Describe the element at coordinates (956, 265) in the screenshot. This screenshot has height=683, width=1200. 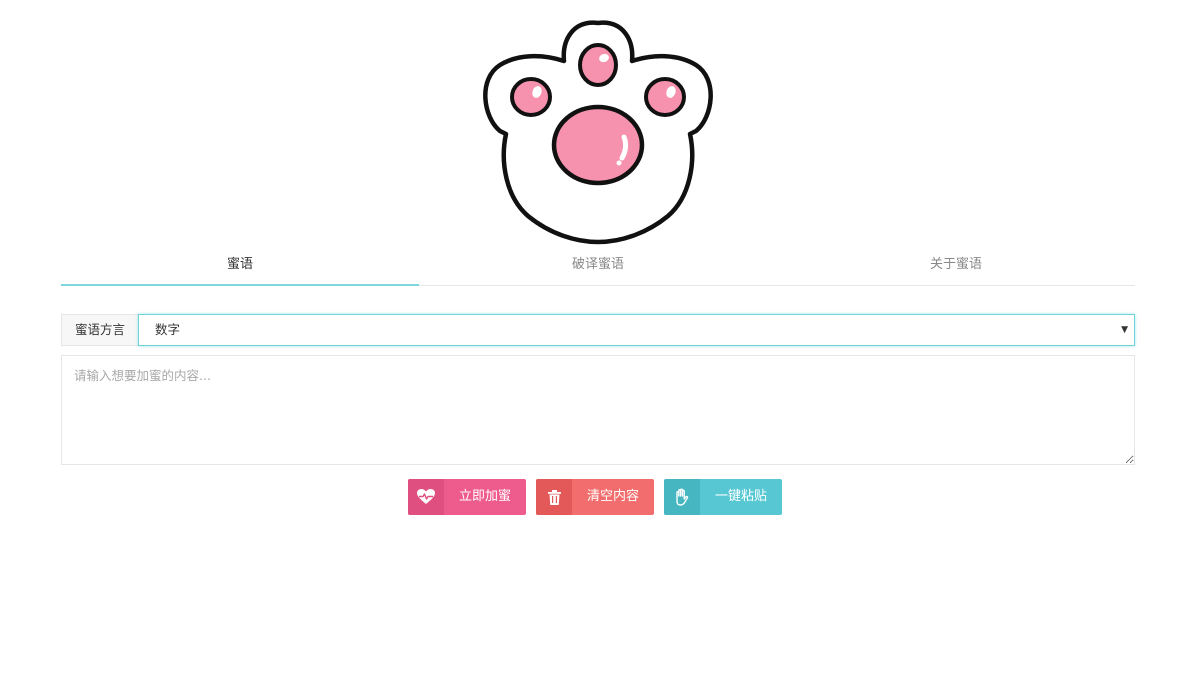
I see `tab-about: 关于蜜语` at that location.